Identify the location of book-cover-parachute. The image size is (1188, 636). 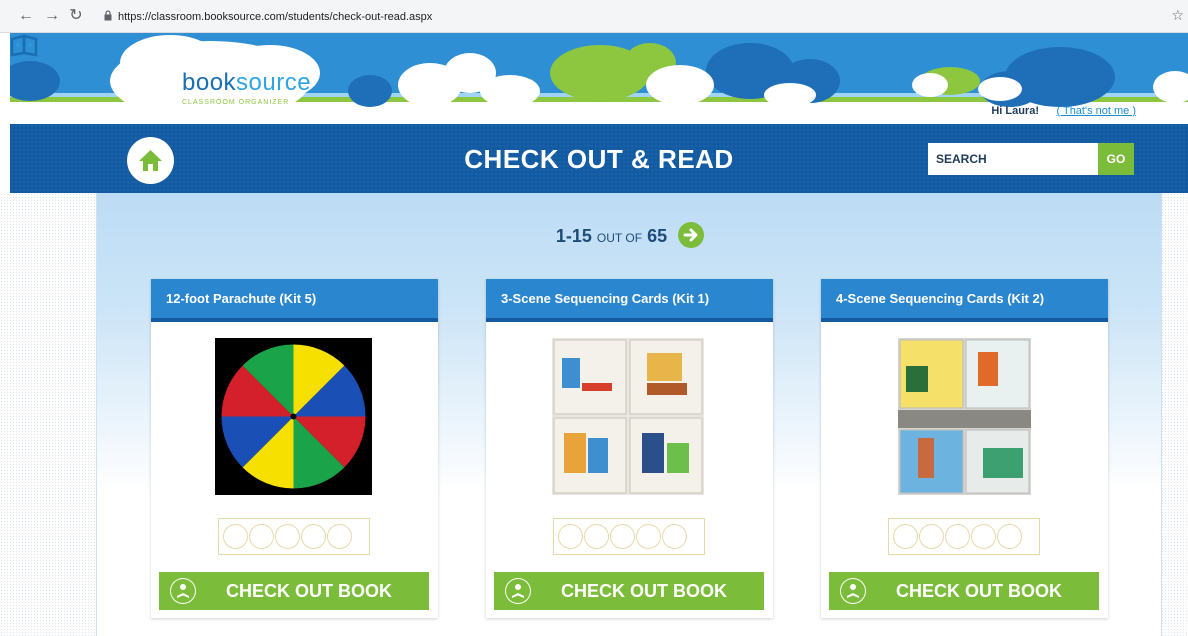
(293, 416).